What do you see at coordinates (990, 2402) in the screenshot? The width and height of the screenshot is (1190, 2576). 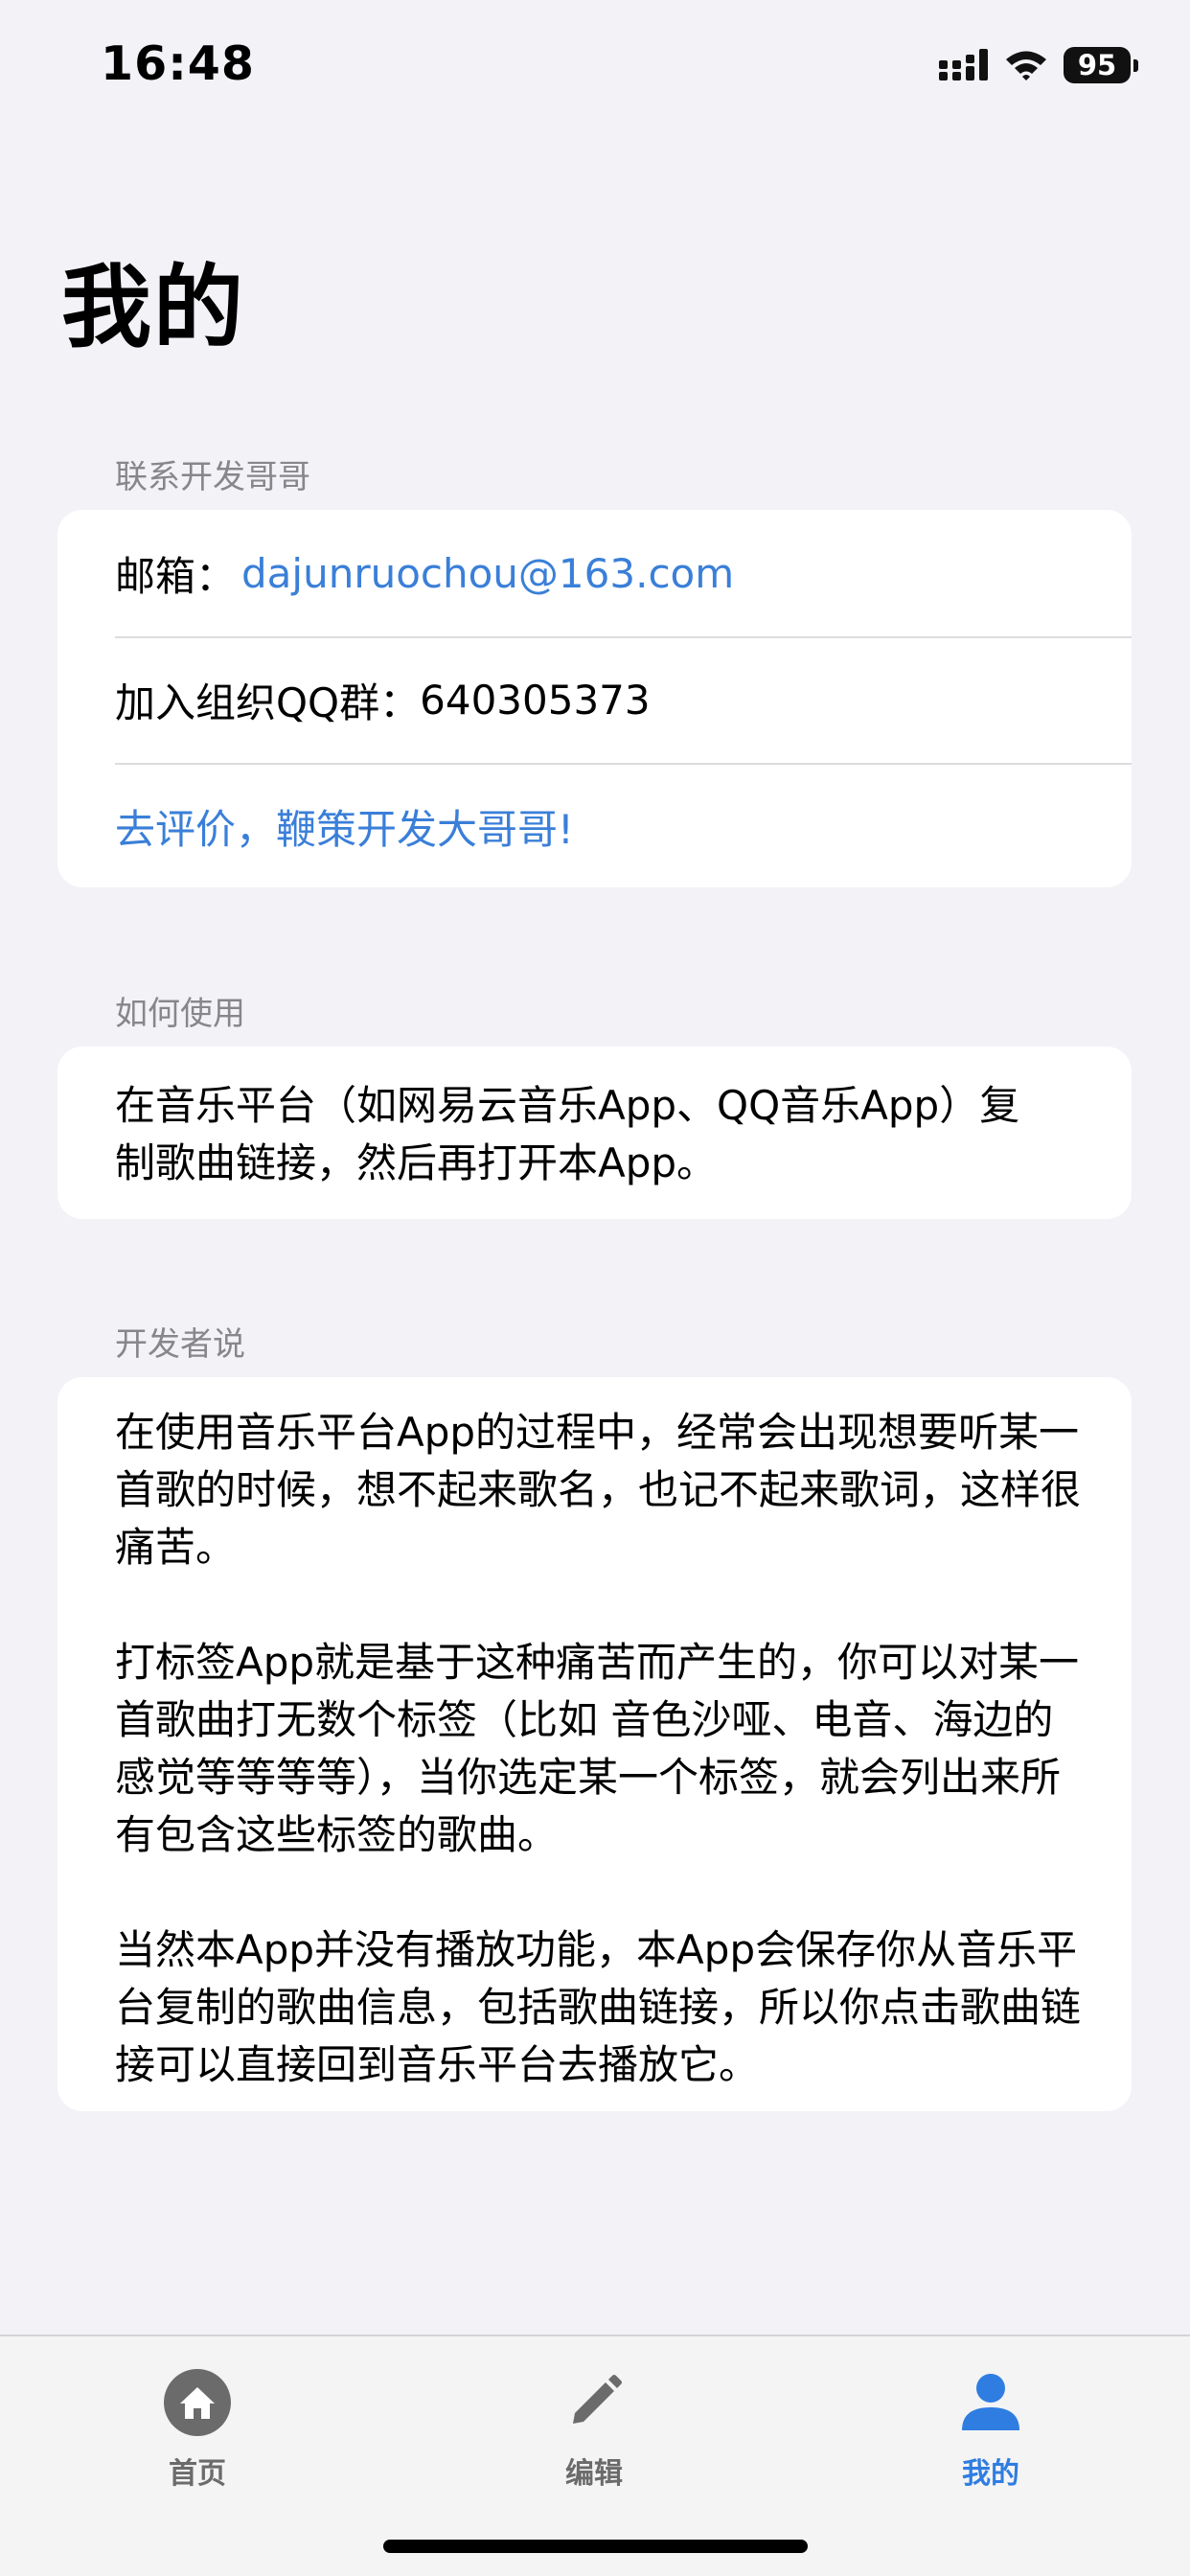 I see `person-icon` at bounding box center [990, 2402].